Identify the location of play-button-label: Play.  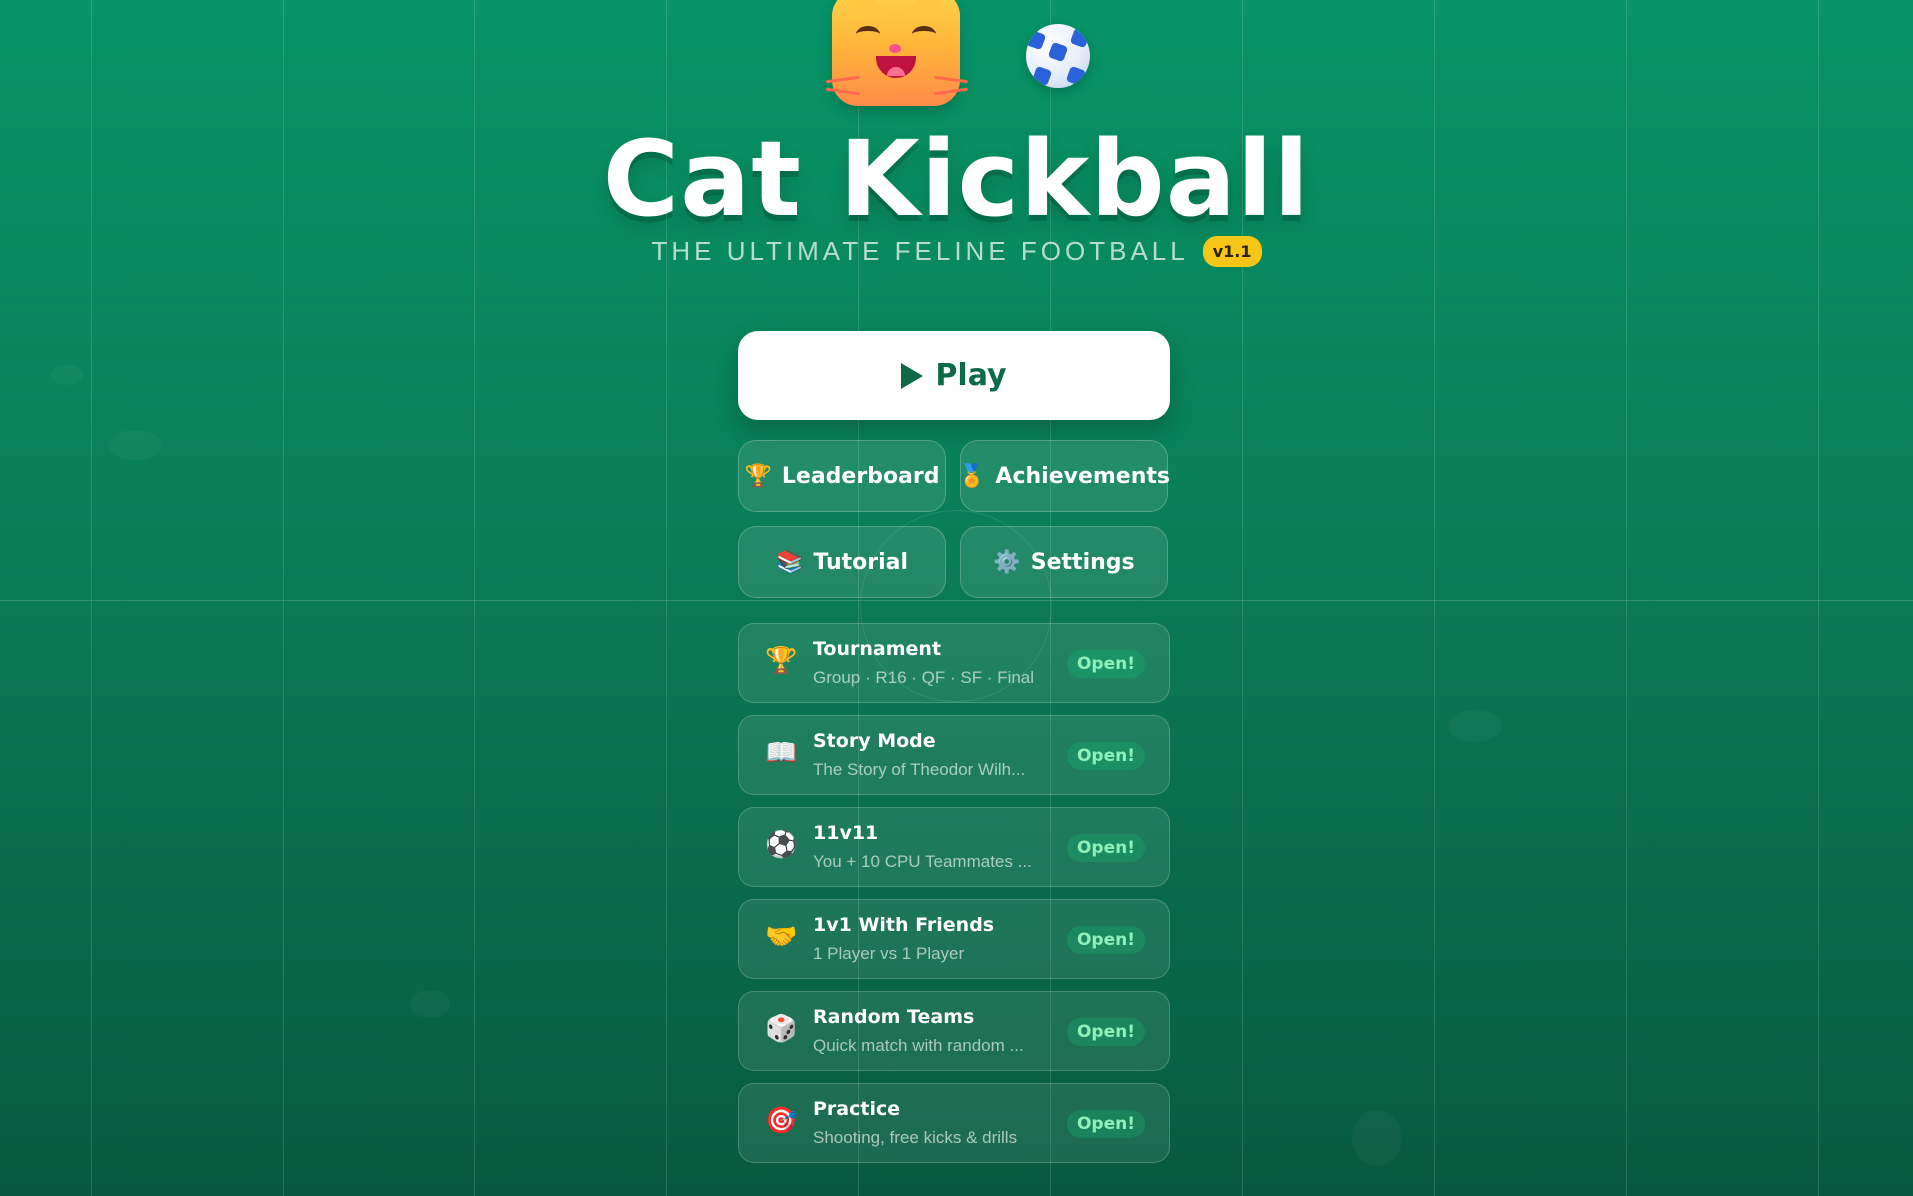
(971, 375).